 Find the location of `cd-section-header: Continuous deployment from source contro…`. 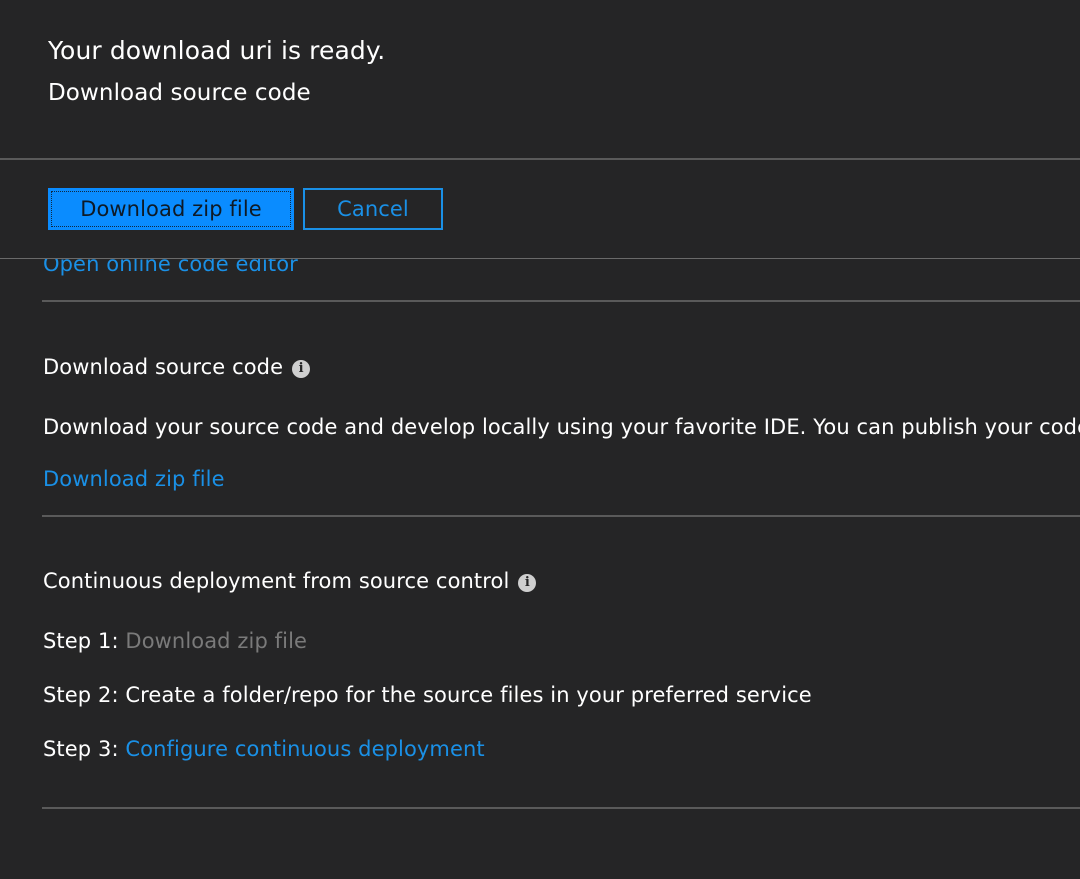

cd-section-header: Continuous deployment from source contro… is located at coordinates (290, 581).